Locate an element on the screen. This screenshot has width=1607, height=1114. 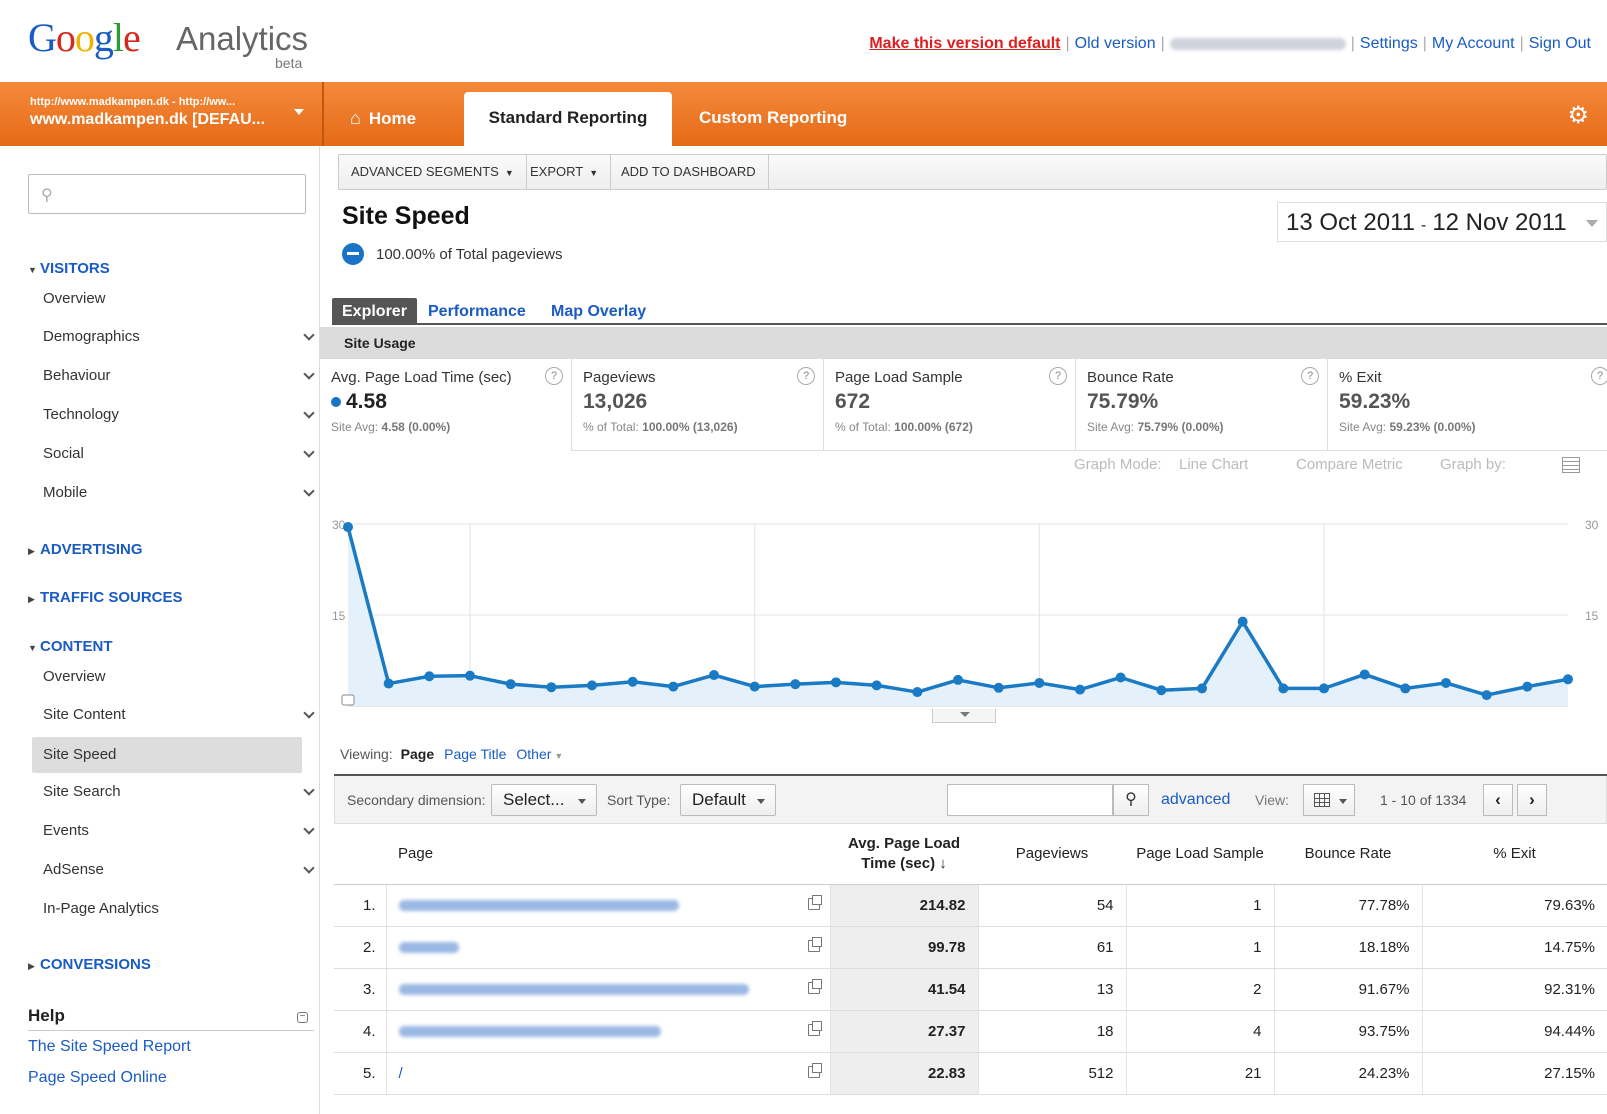
sidebar-item-demographics: Demographics is located at coordinates (179, 336).